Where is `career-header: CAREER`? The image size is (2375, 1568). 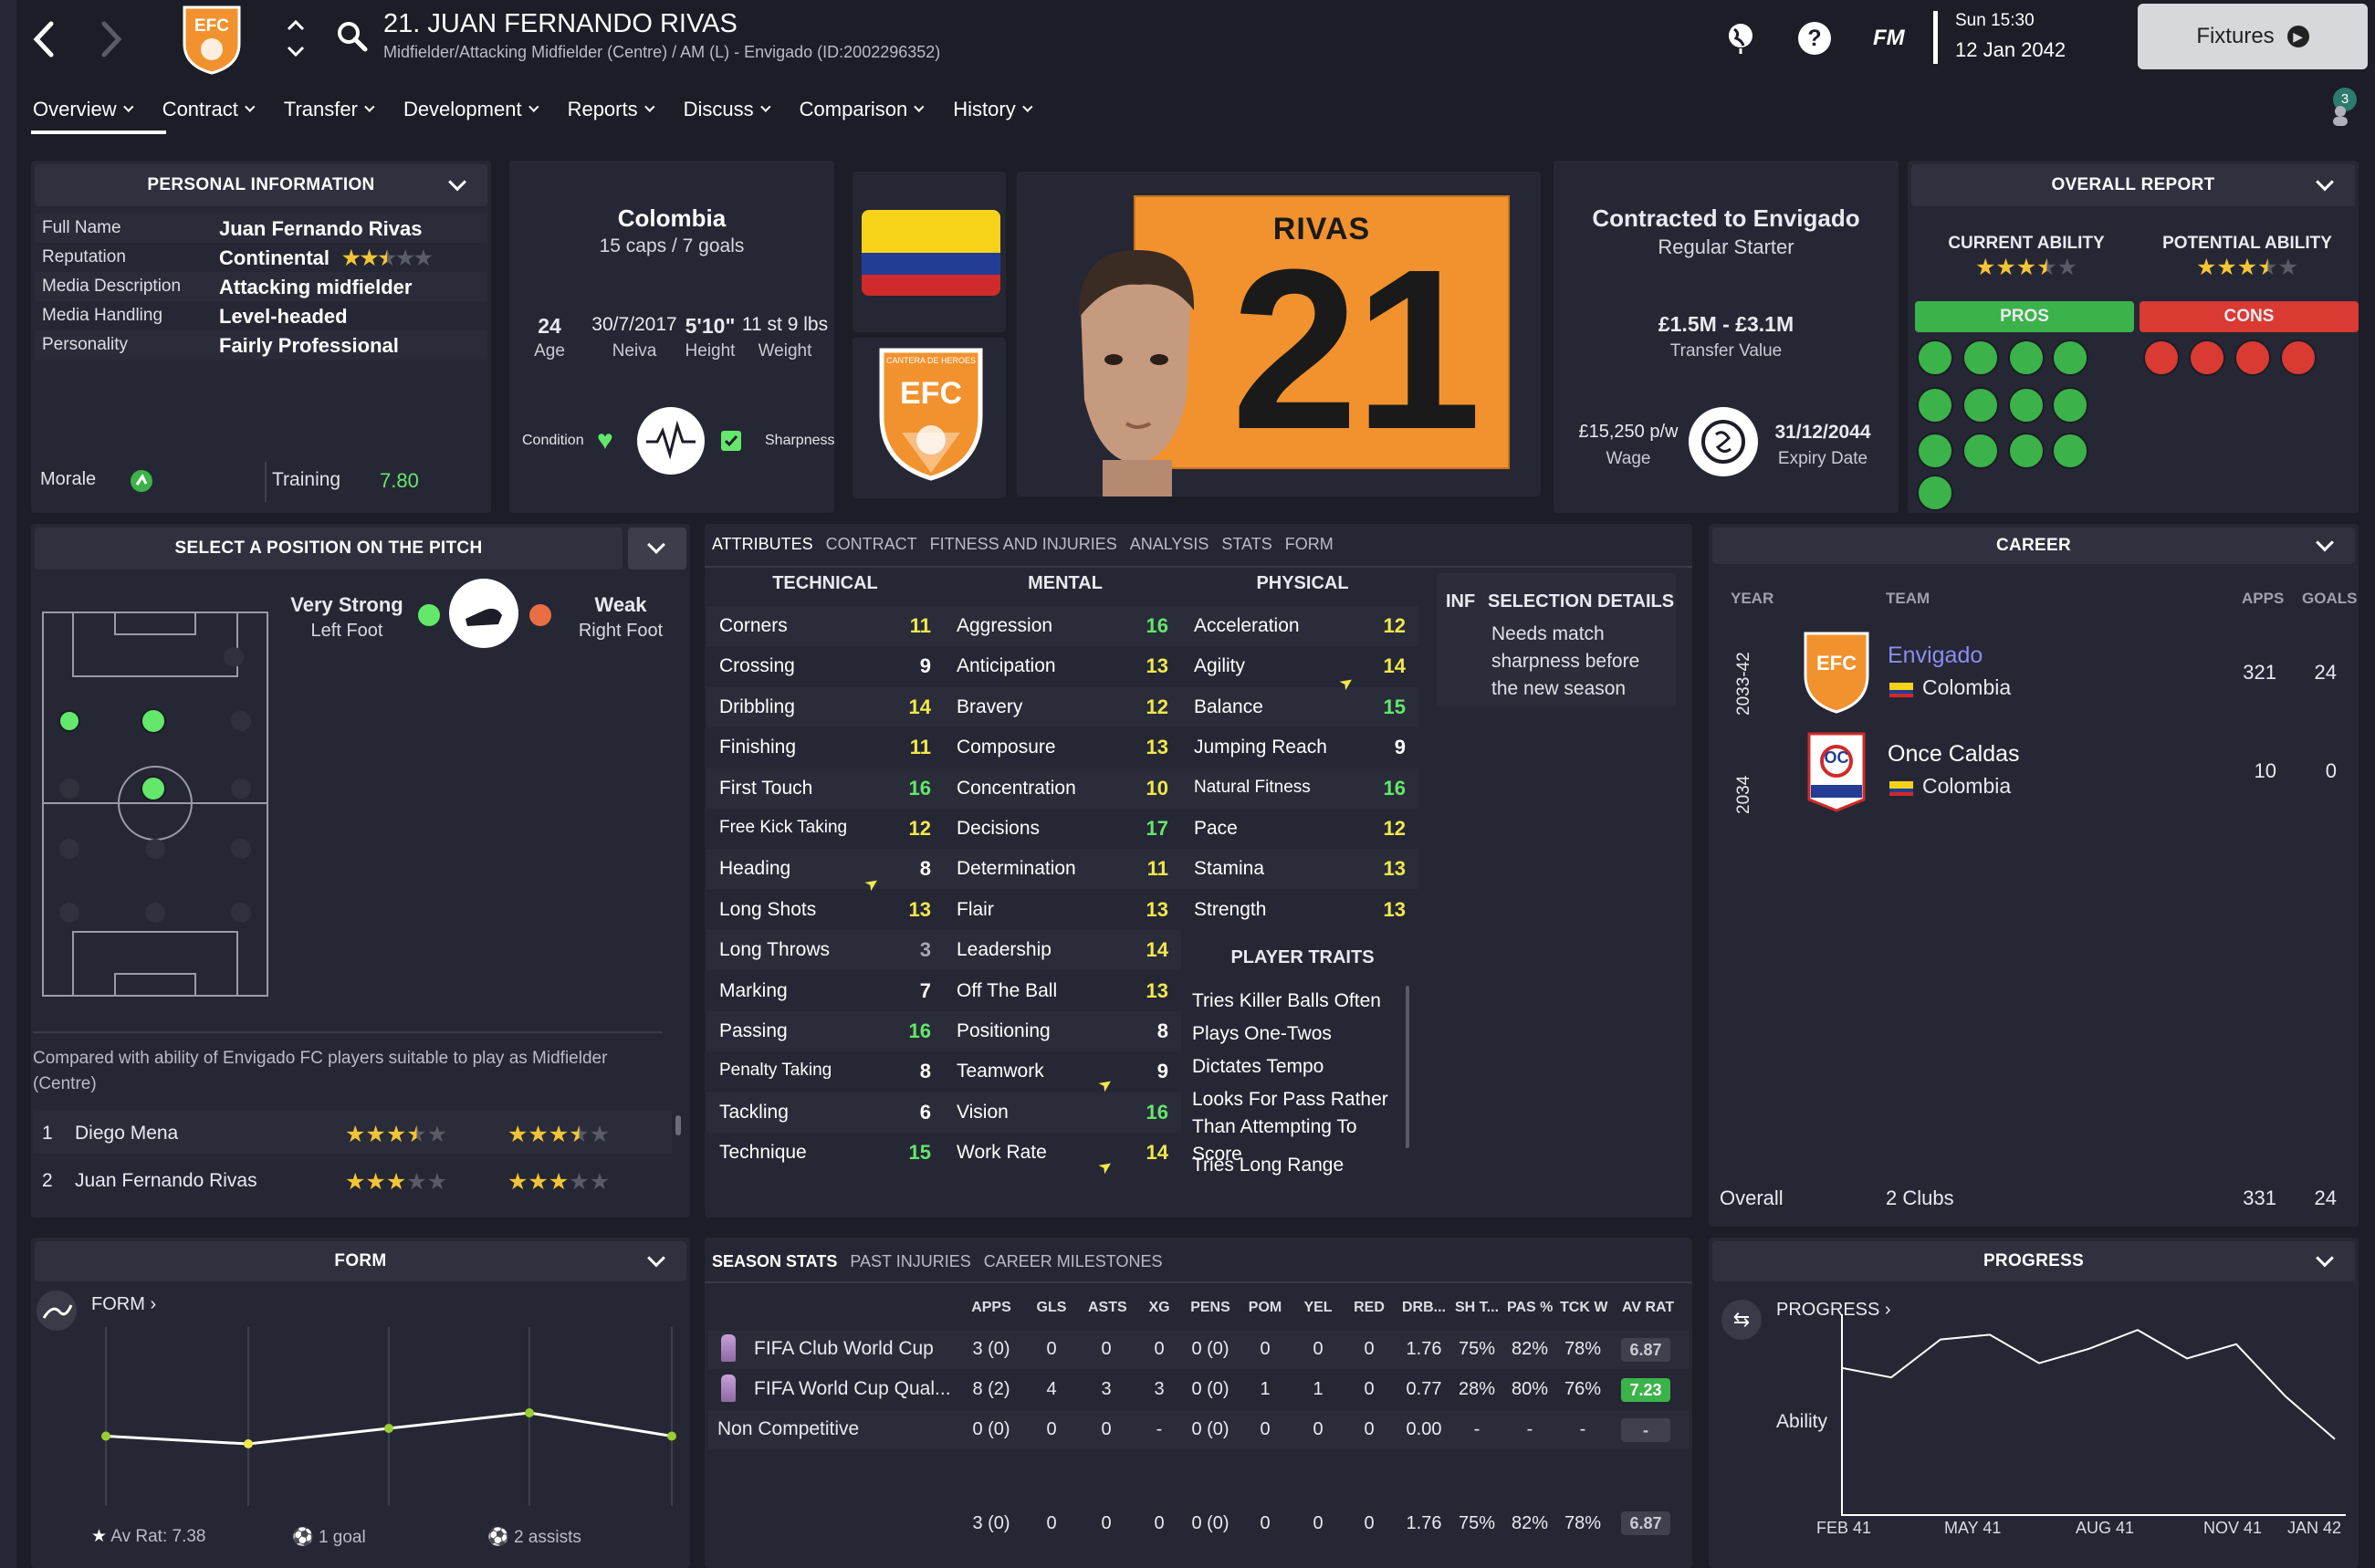
career-header: CAREER is located at coordinates (2033, 546).